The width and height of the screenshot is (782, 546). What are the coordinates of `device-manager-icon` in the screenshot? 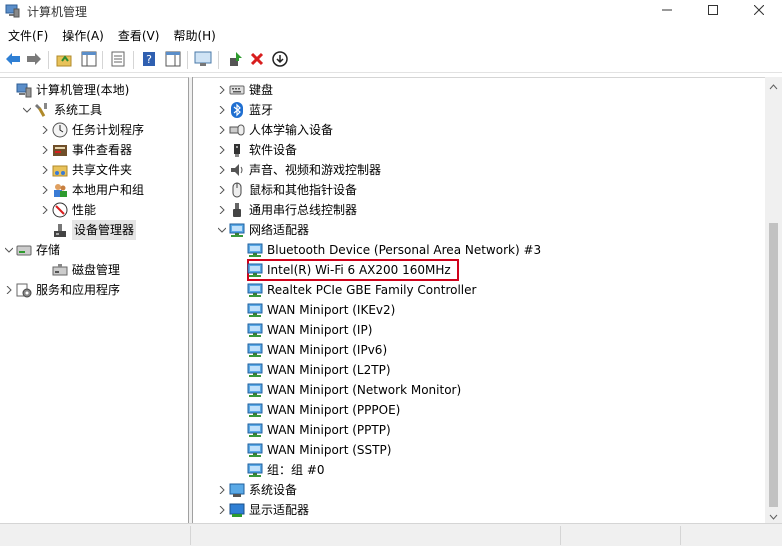 It's located at (60, 230).